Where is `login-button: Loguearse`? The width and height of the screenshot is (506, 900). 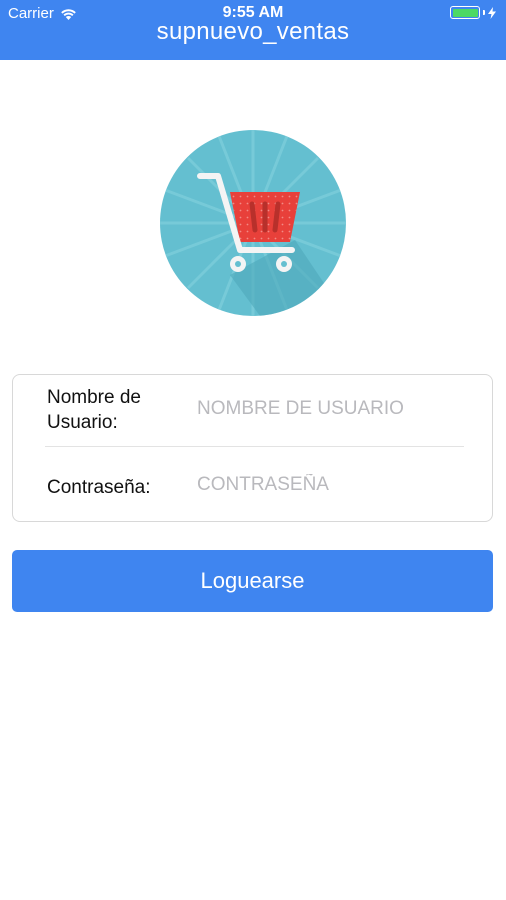 login-button: Loguearse is located at coordinates (252, 581).